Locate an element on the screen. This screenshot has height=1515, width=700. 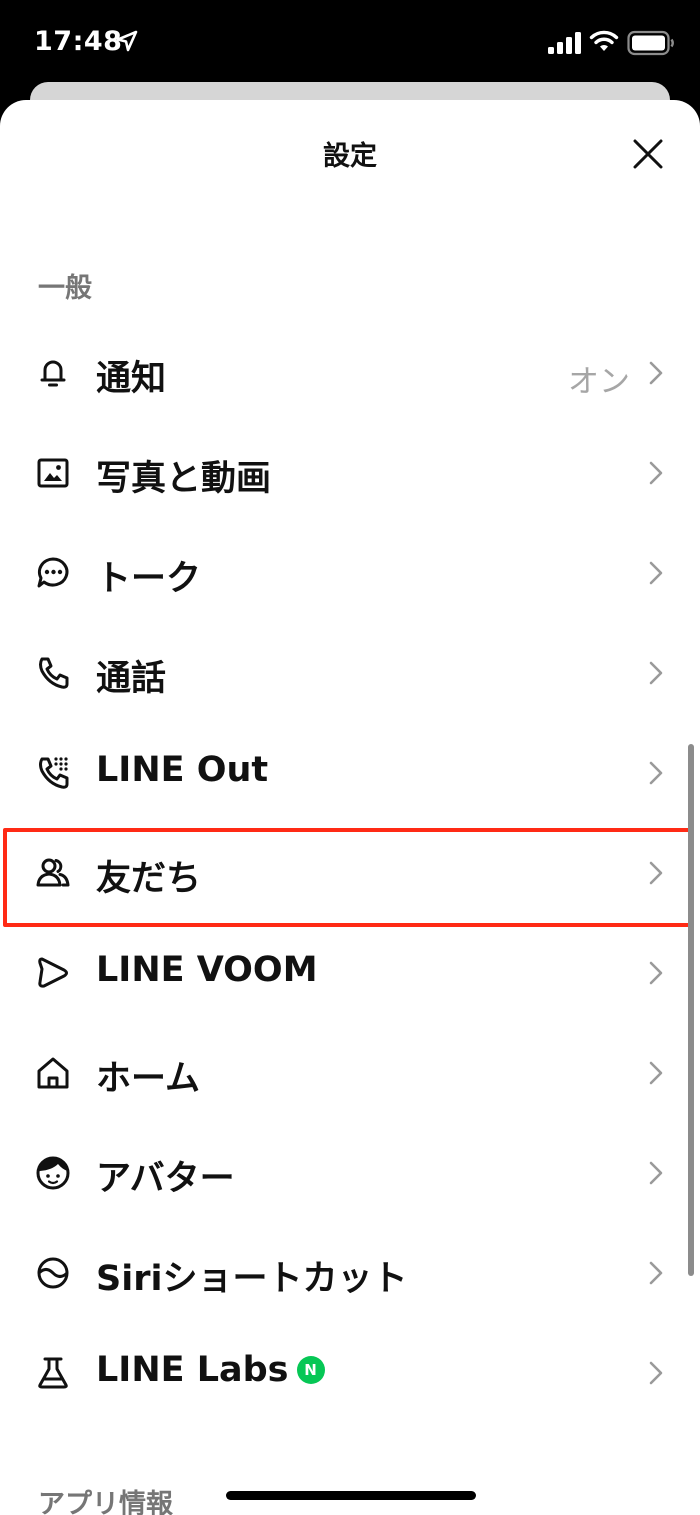
phone-keypad-icon is located at coordinates (54, 773).